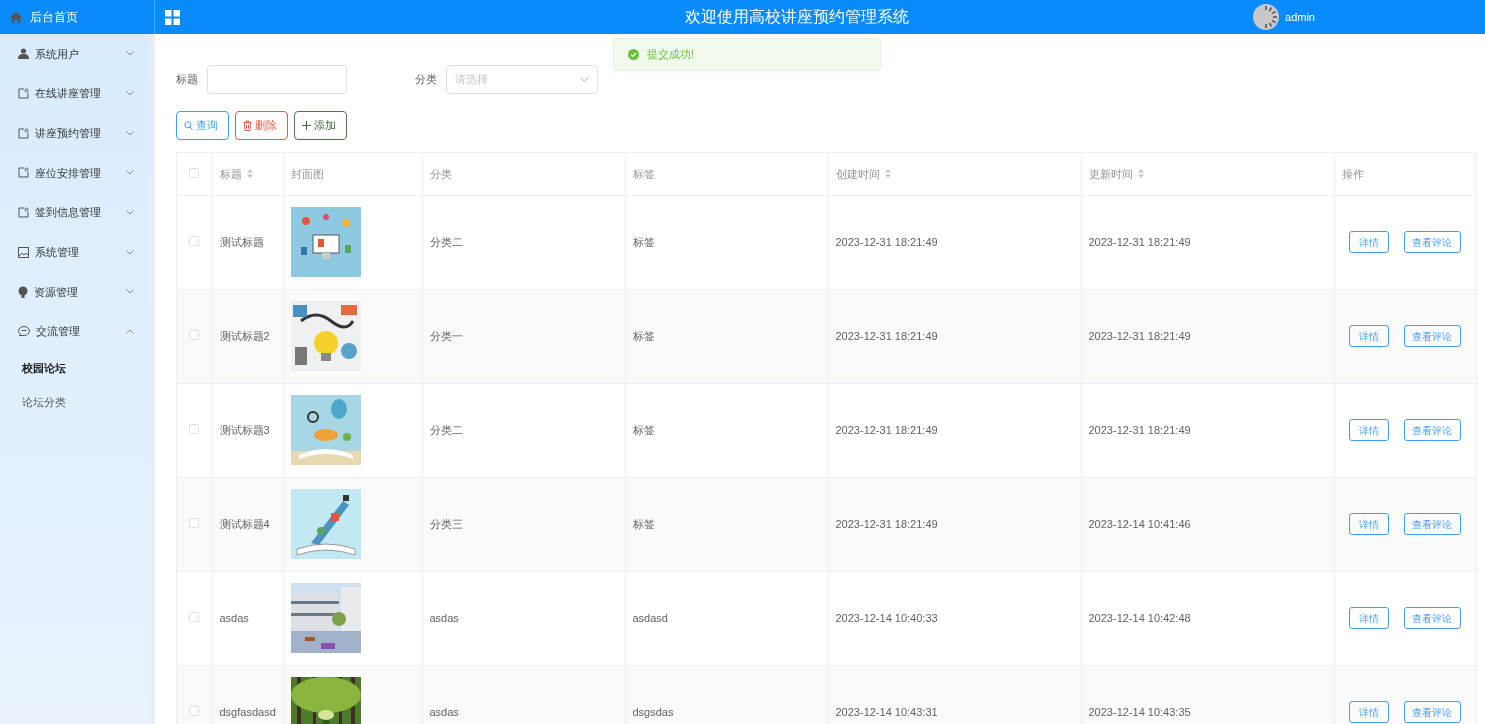  Describe the element at coordinates (863, 173) in the screenshot. I see `column-header: 创建时间` at that location.